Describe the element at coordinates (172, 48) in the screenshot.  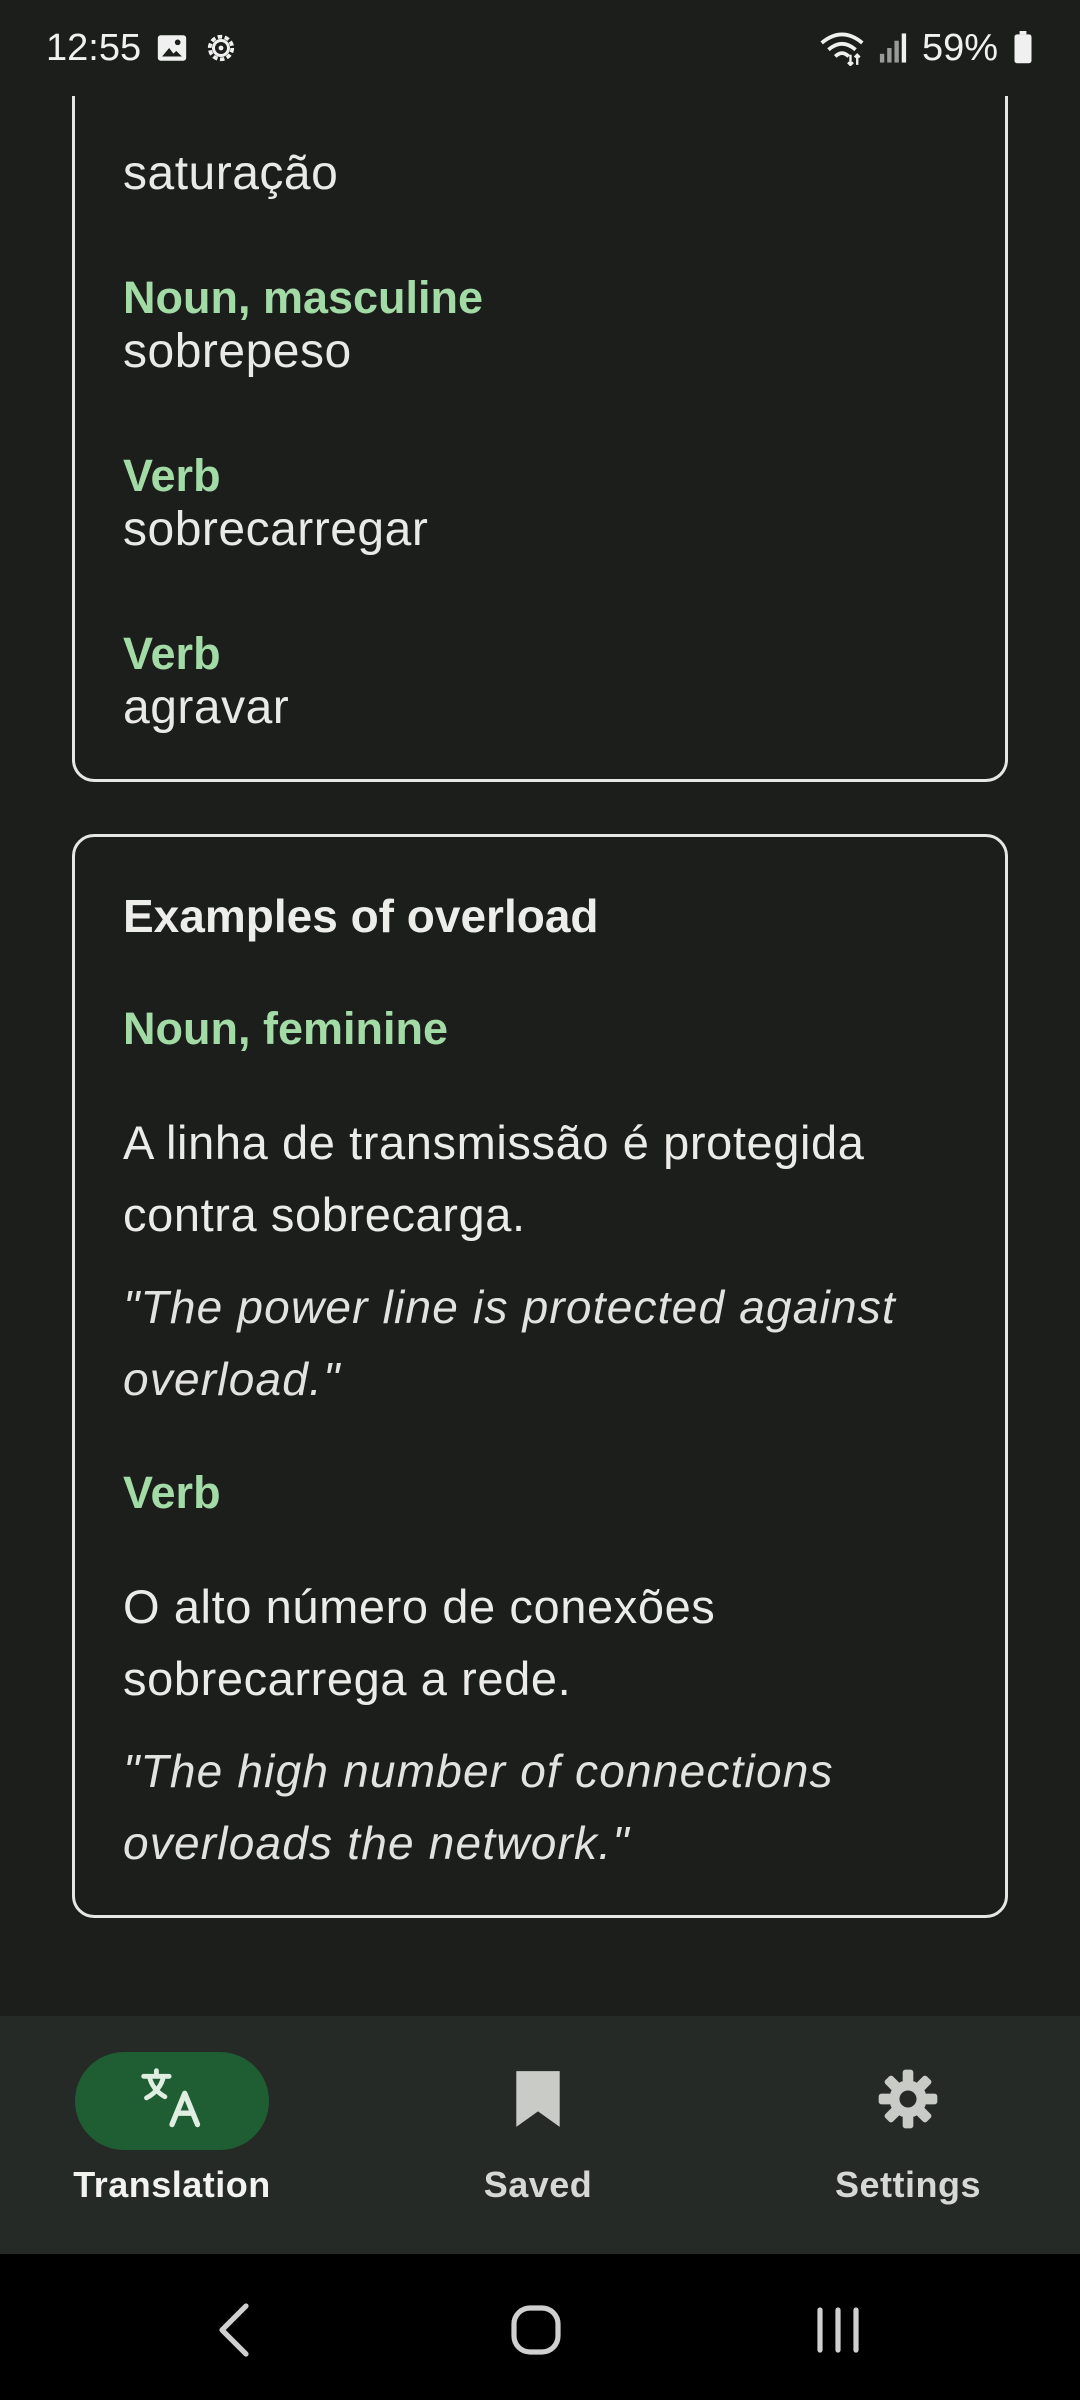
I see `image-icon` at that location.